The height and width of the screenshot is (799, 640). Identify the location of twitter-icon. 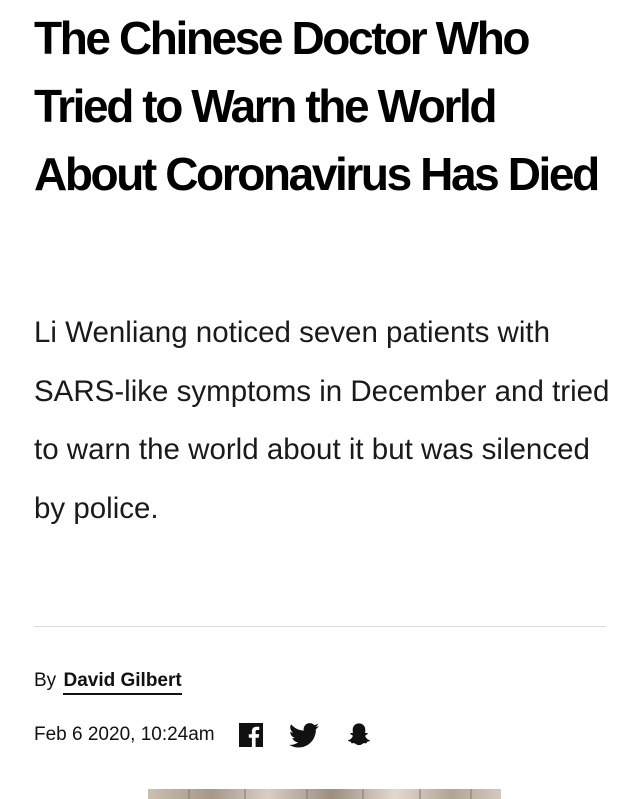
(303, 734).